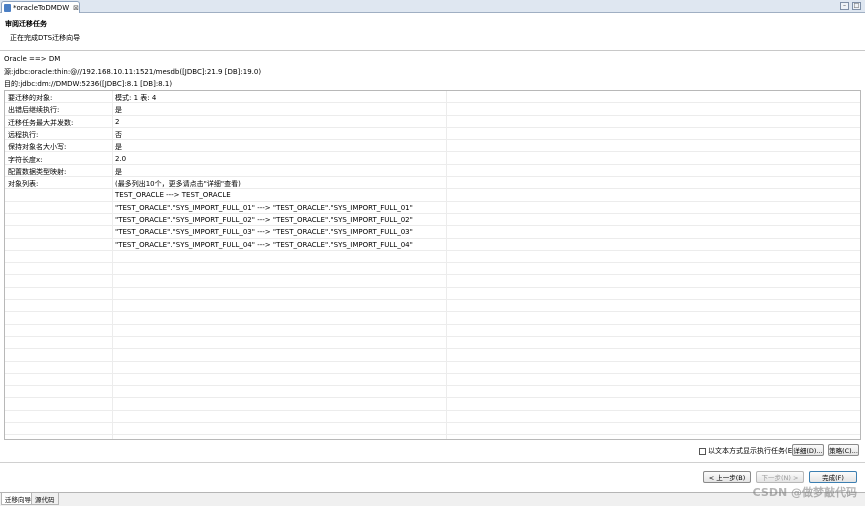  Describe the element at coordinates (118, 134) in the screenshot. I see `property-value: 否` at that location.